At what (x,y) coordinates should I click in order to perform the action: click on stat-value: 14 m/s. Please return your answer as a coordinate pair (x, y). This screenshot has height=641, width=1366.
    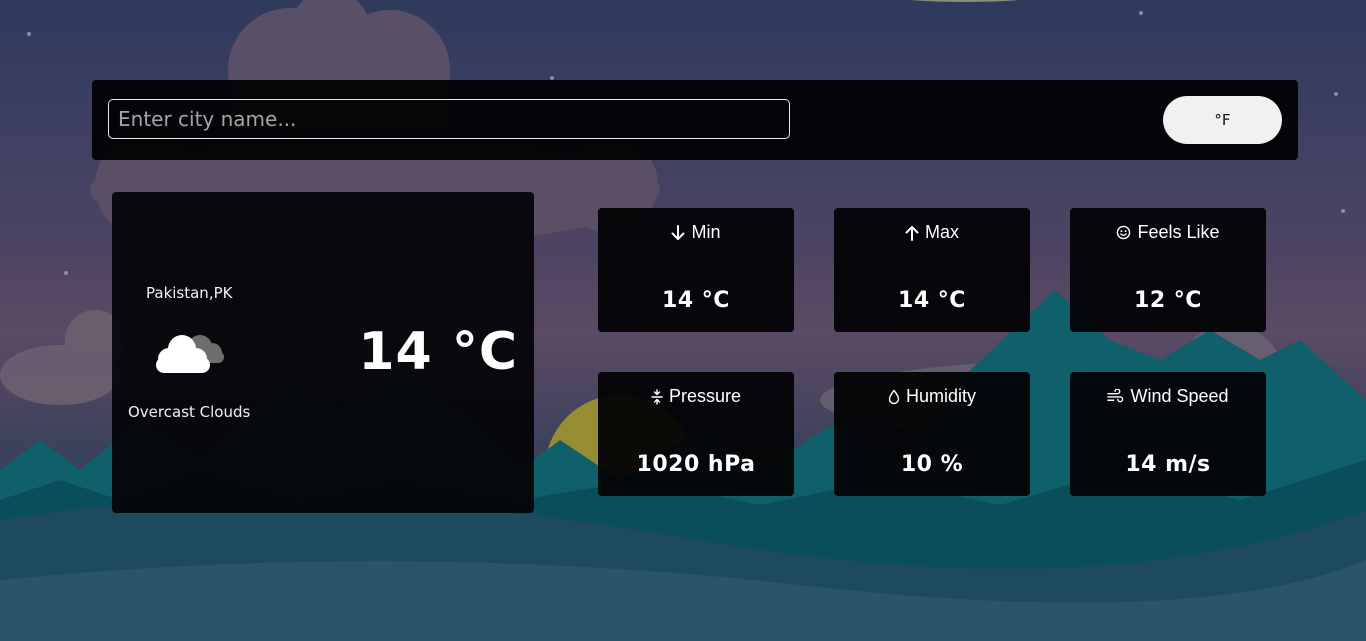
    Looking at the image, I should click on (1168, 464).